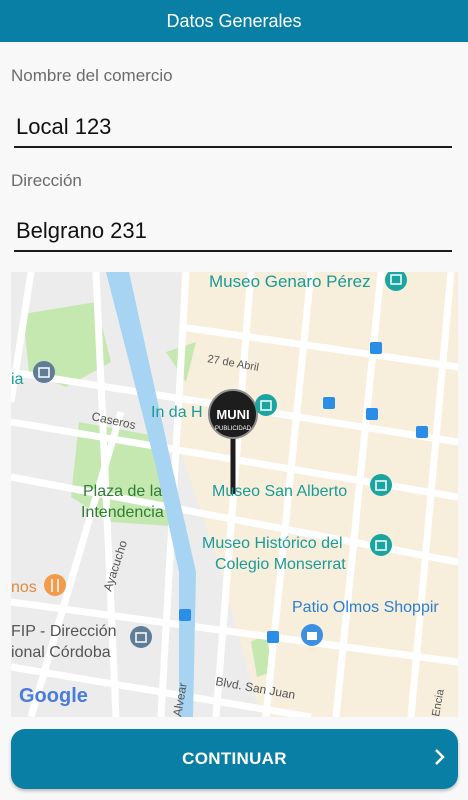 Image resolution: width=468 pixels, height=800 pixels. What do you see at coordinates (122, 512) in the screenshot?
I see `label-plaza-2: Intendencia` at bounding box center [122, 512].